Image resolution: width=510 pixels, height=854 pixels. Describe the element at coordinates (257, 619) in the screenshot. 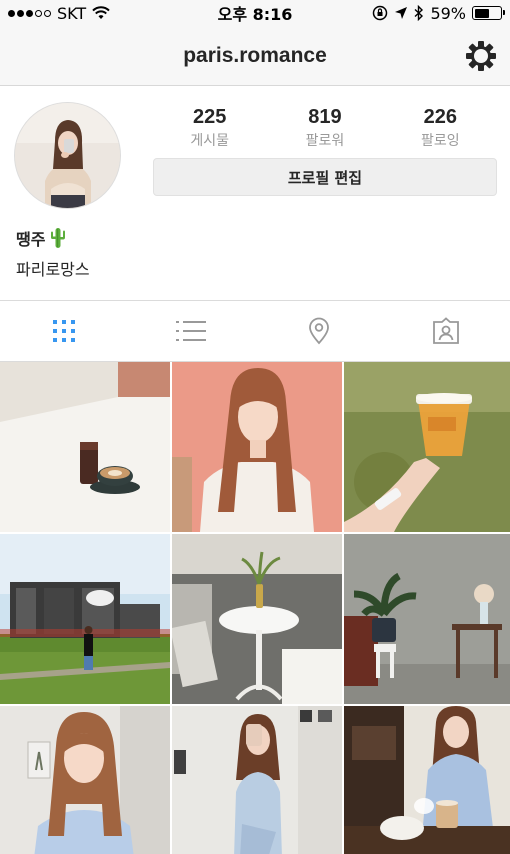

I see `post-white-table-vase` at that location.